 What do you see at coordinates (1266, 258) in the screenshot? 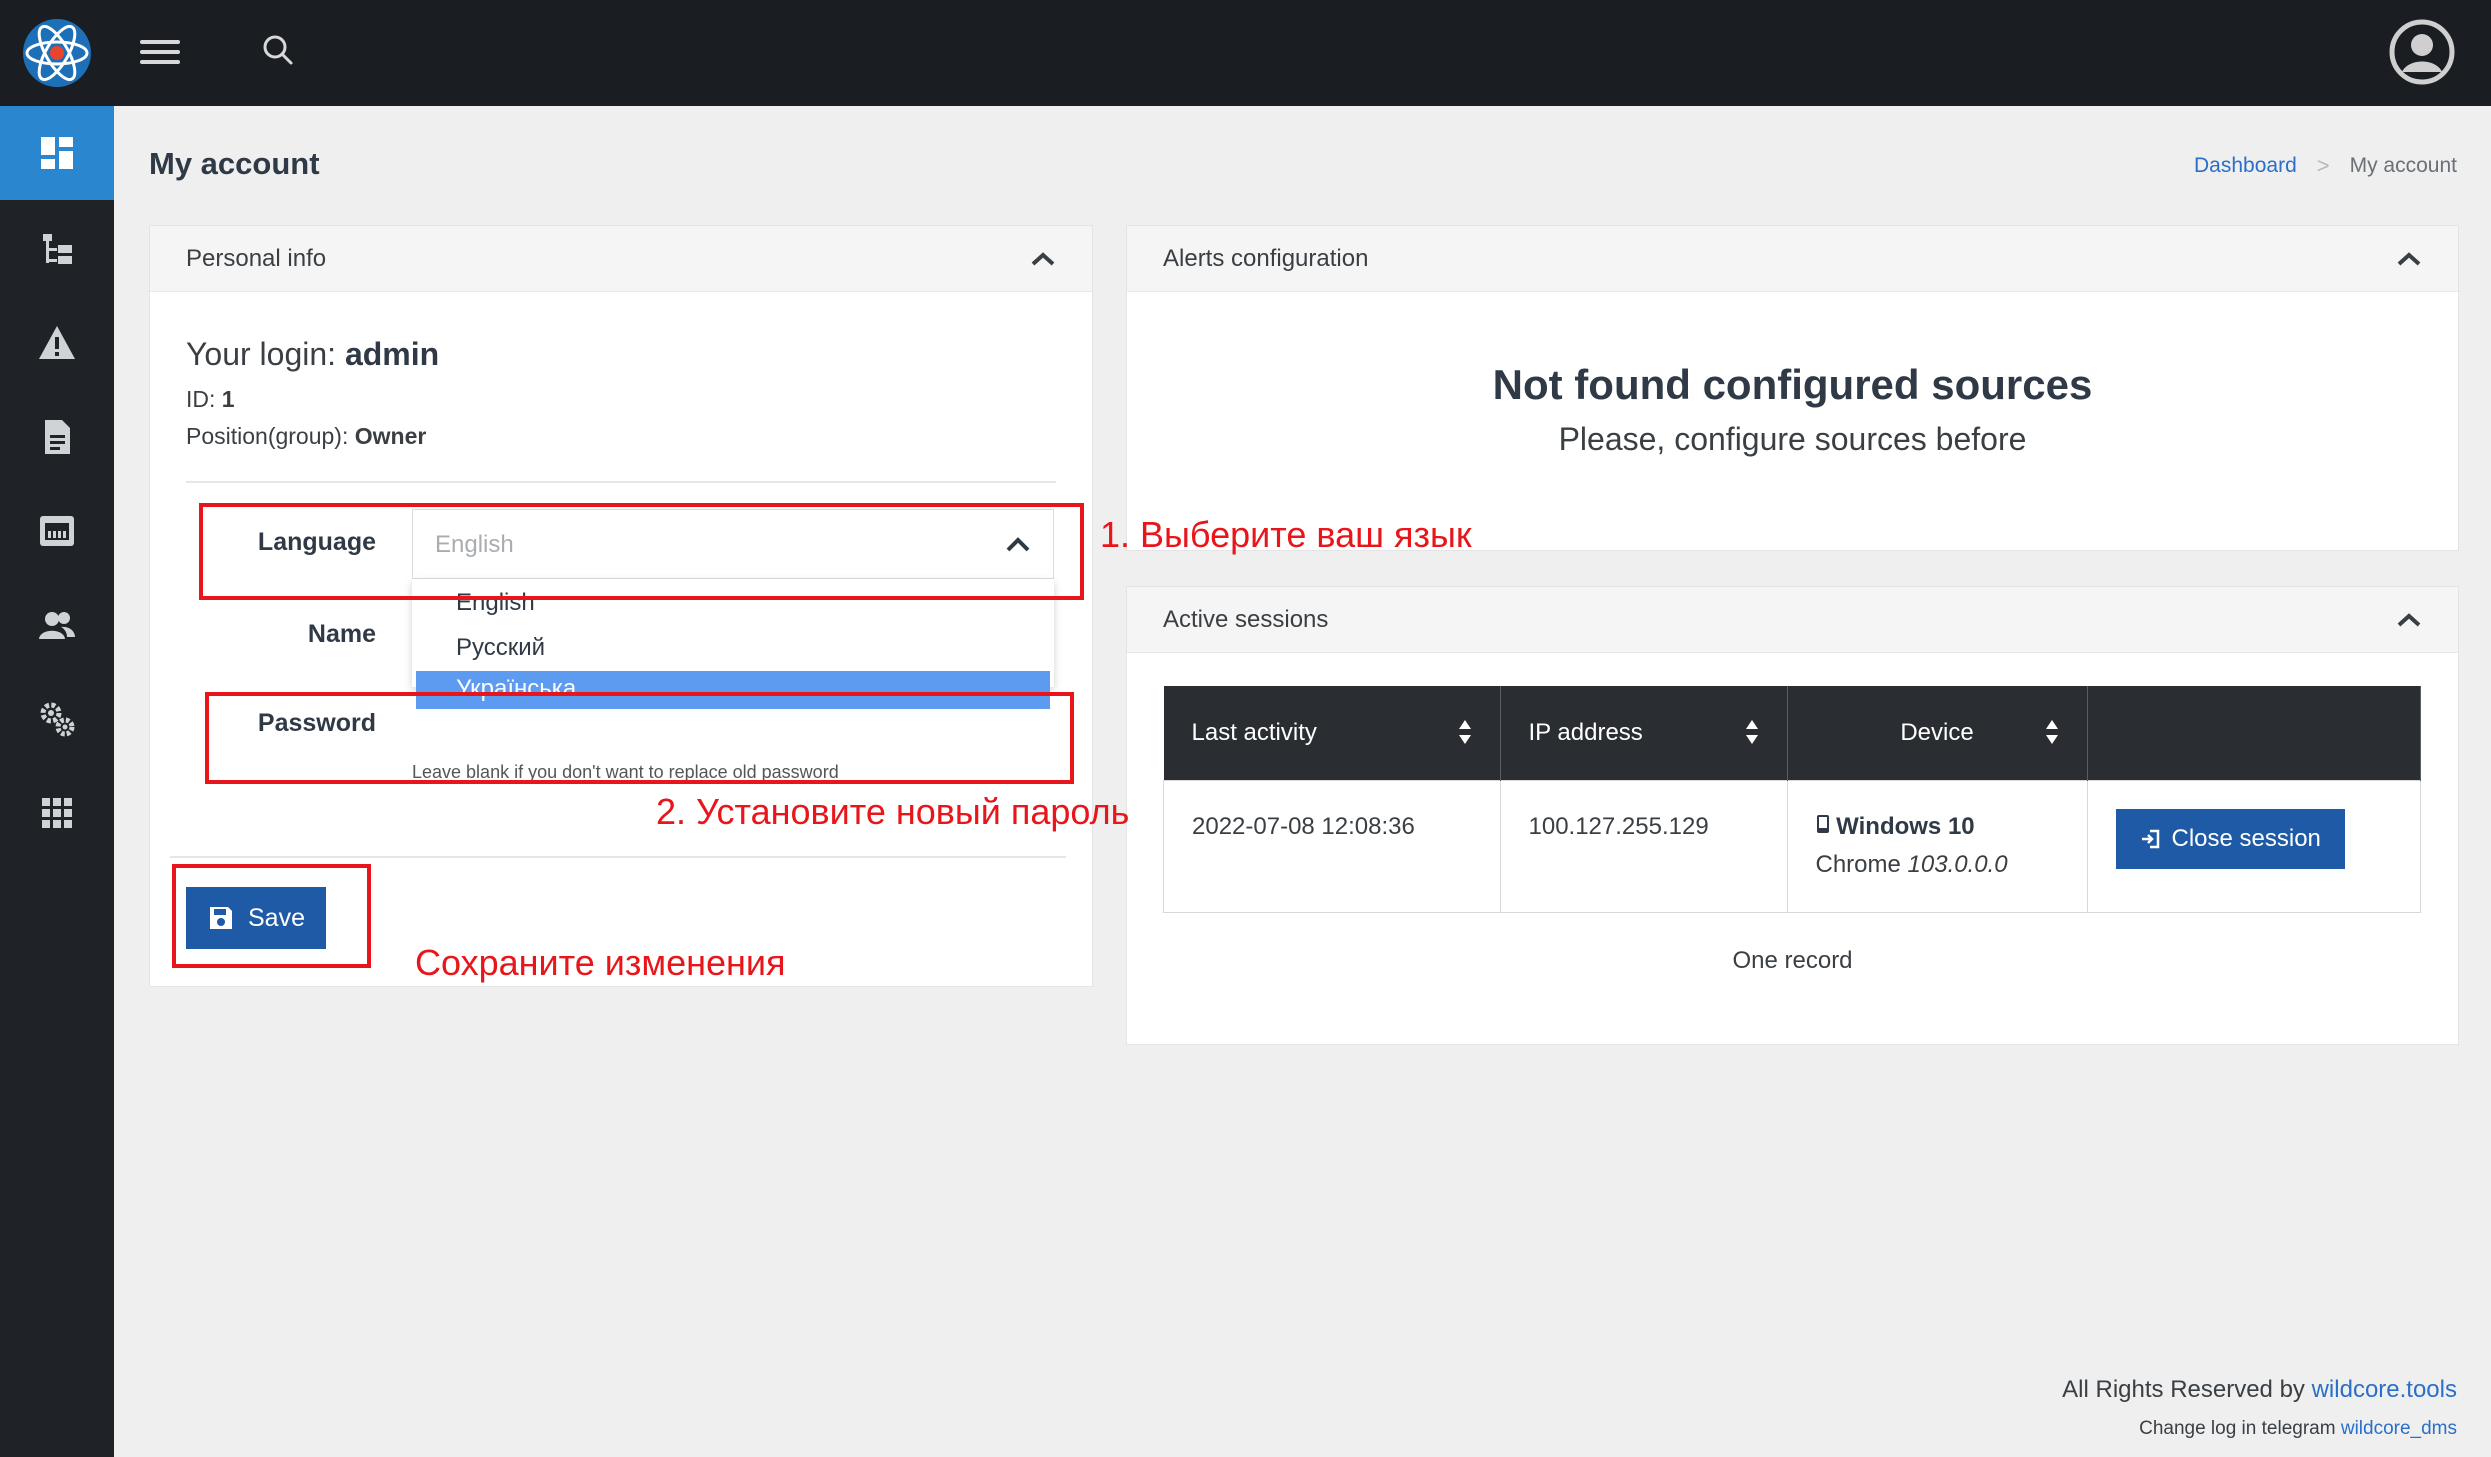
I see `alerts-title: Alerts configuration` at bounding box center [1266, 258].